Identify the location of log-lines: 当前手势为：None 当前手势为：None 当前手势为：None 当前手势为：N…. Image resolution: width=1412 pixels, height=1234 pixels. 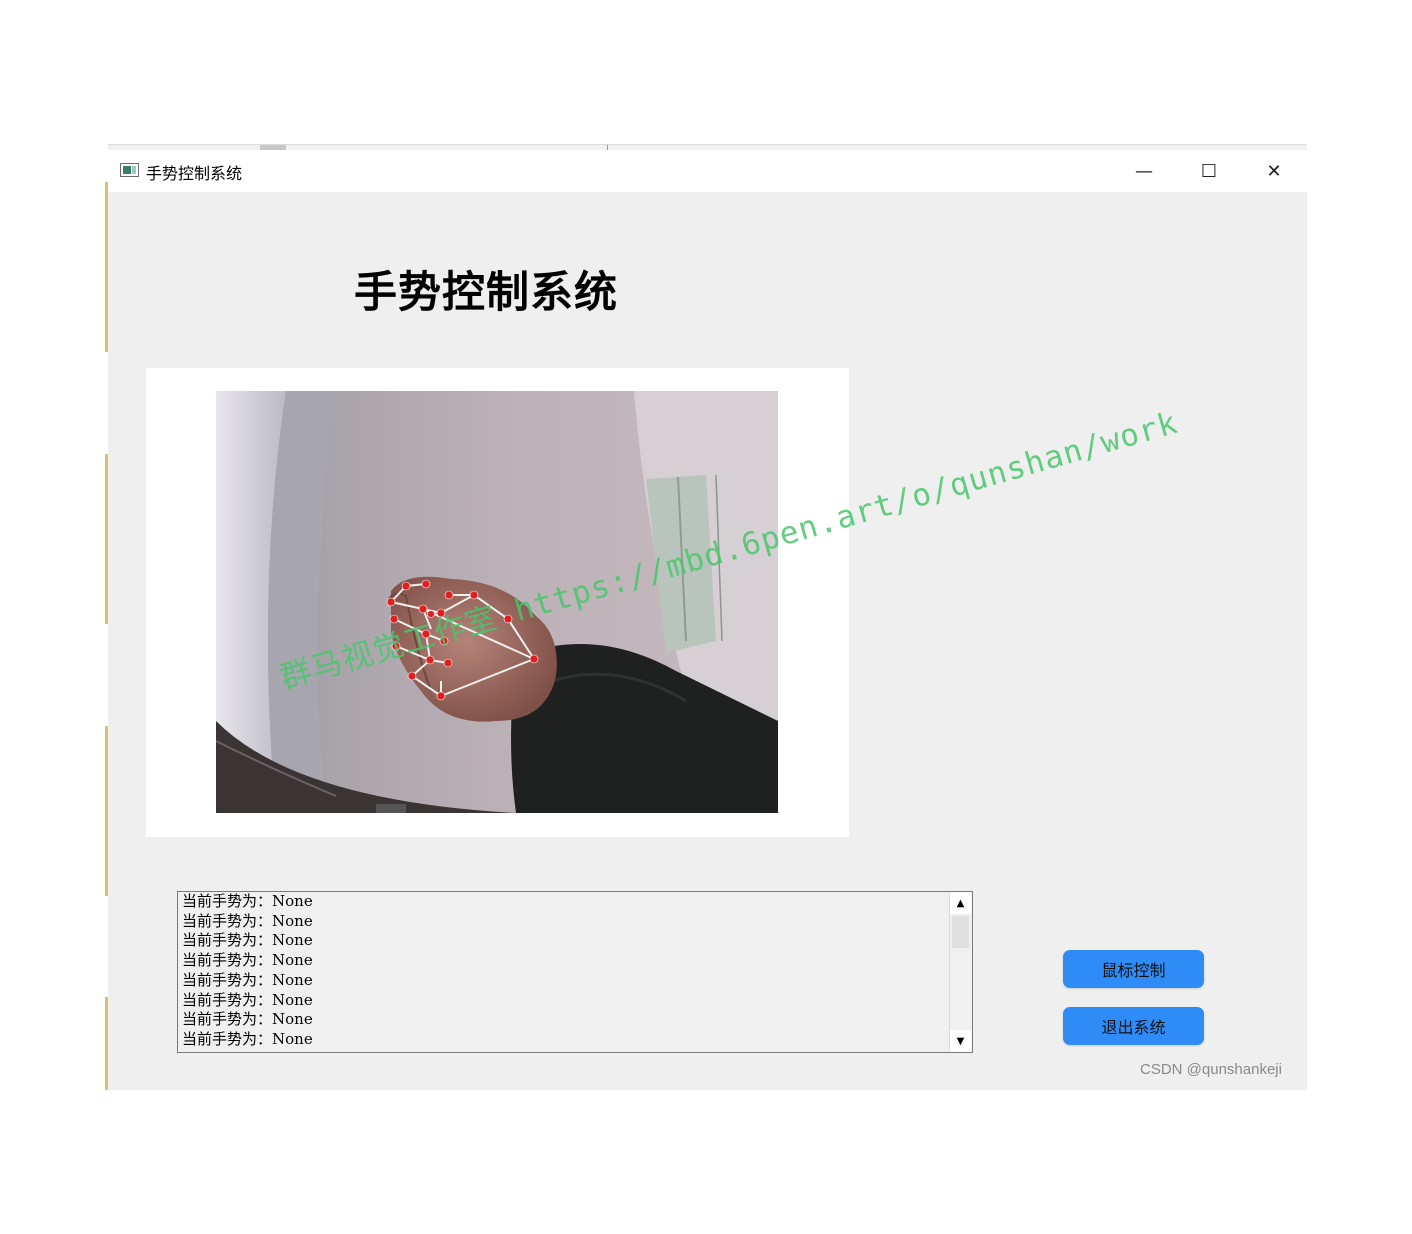
(247, 971).